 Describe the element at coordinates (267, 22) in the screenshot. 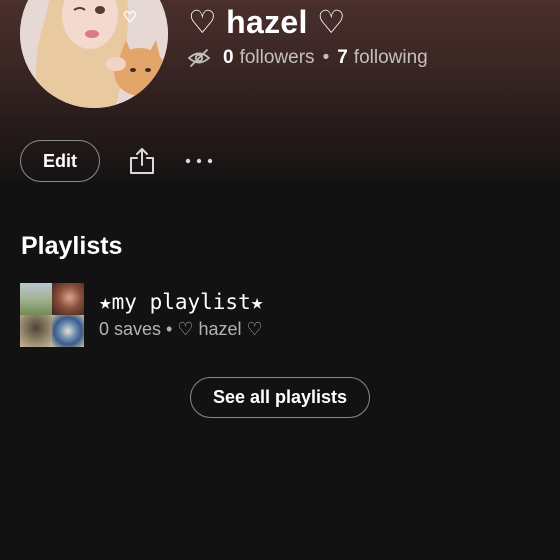

I see `profile-name: ♡ hazel ♡` at that location.